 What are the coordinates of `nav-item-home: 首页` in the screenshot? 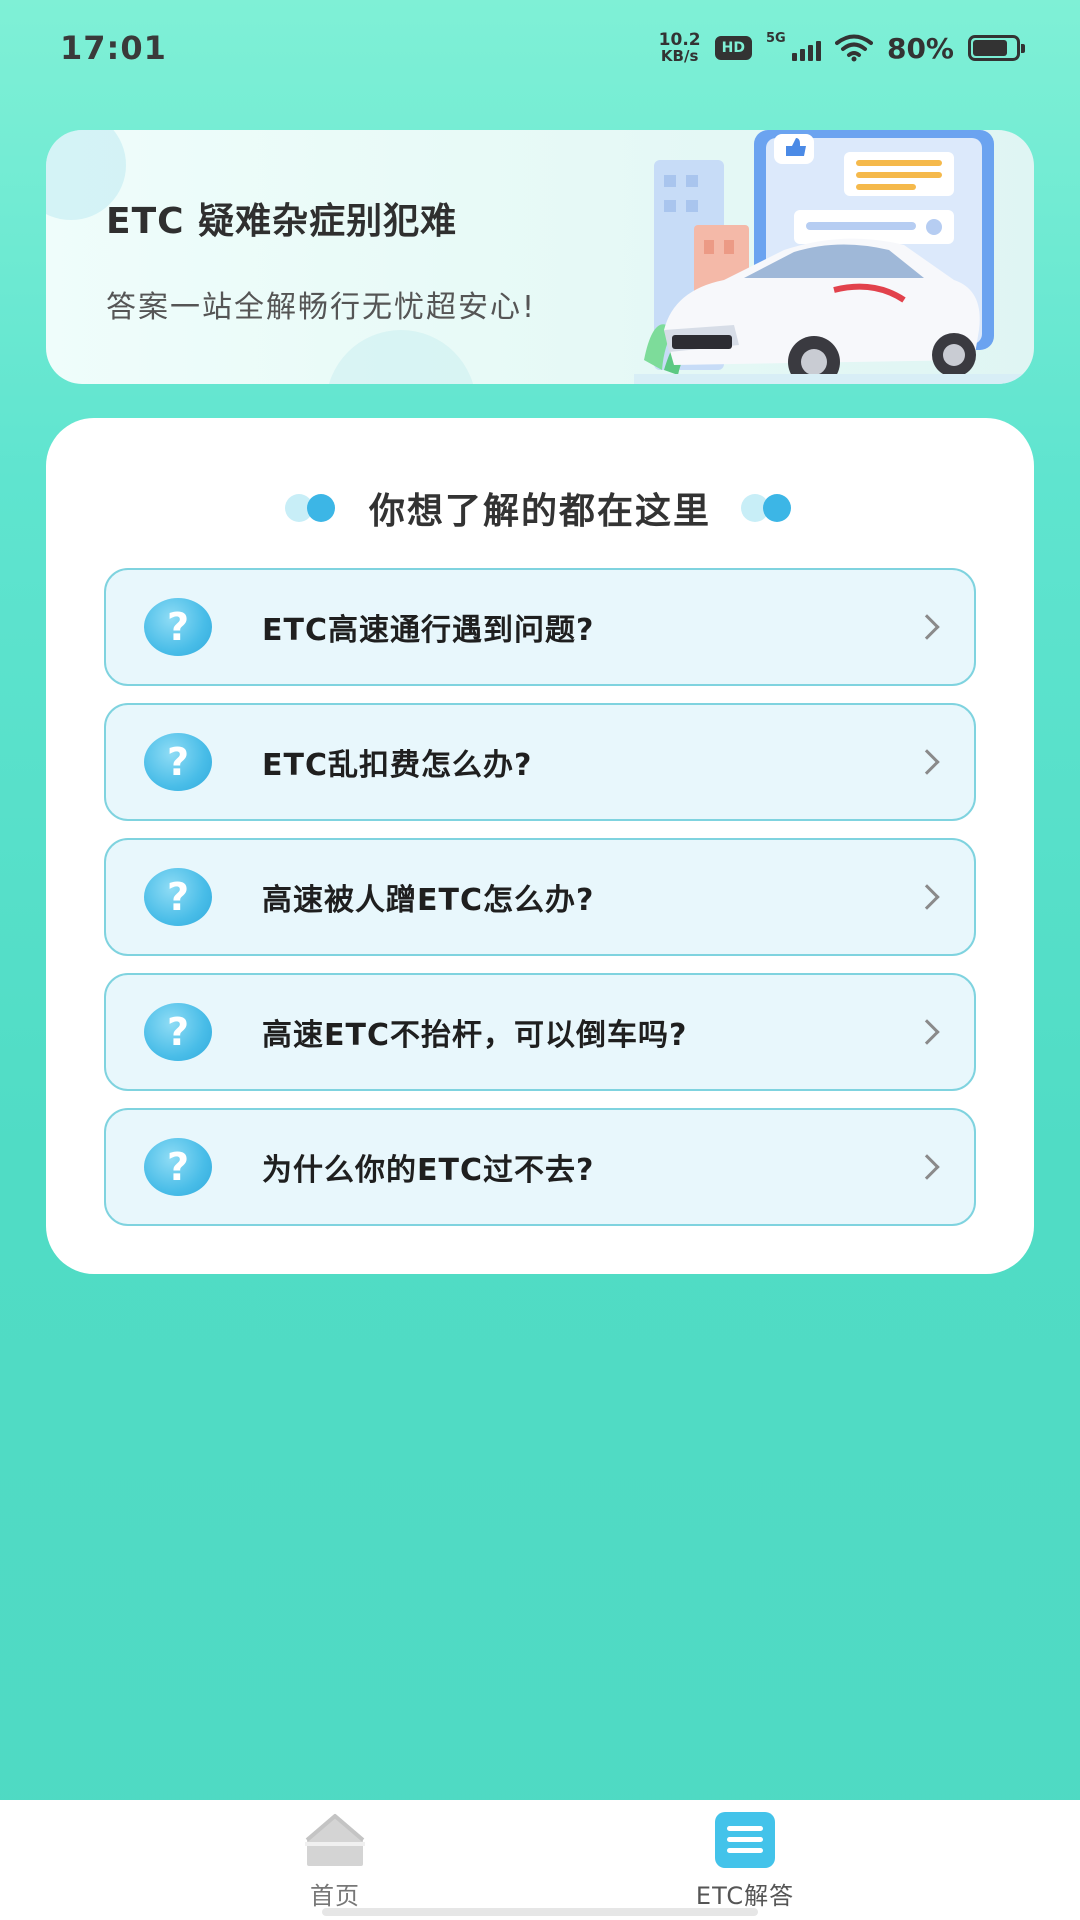 It's located at (335, 1855).